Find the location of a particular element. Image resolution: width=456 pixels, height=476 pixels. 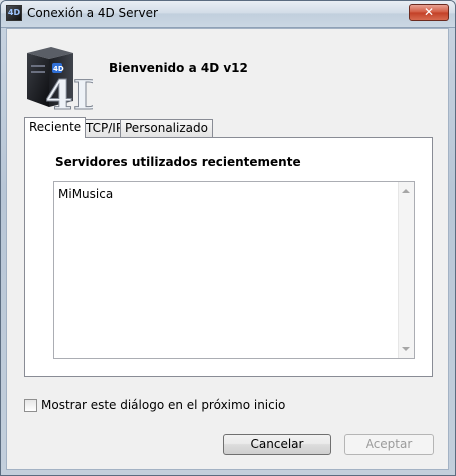

list-scrollbar is located at coordinates (406, 270).